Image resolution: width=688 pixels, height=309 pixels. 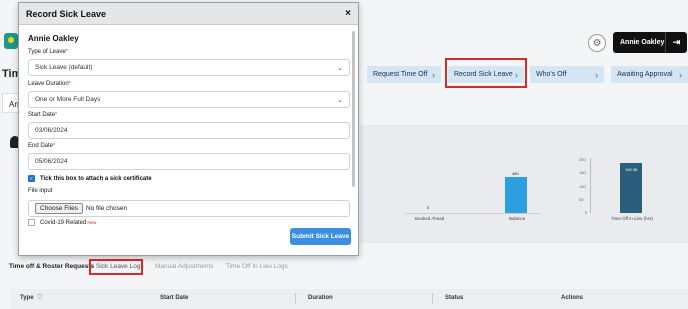 What do you see at coordinates (51, 161) in the screenshot?
I see `end-date-value: 05/06/2024` at bounding box center [51, 161].